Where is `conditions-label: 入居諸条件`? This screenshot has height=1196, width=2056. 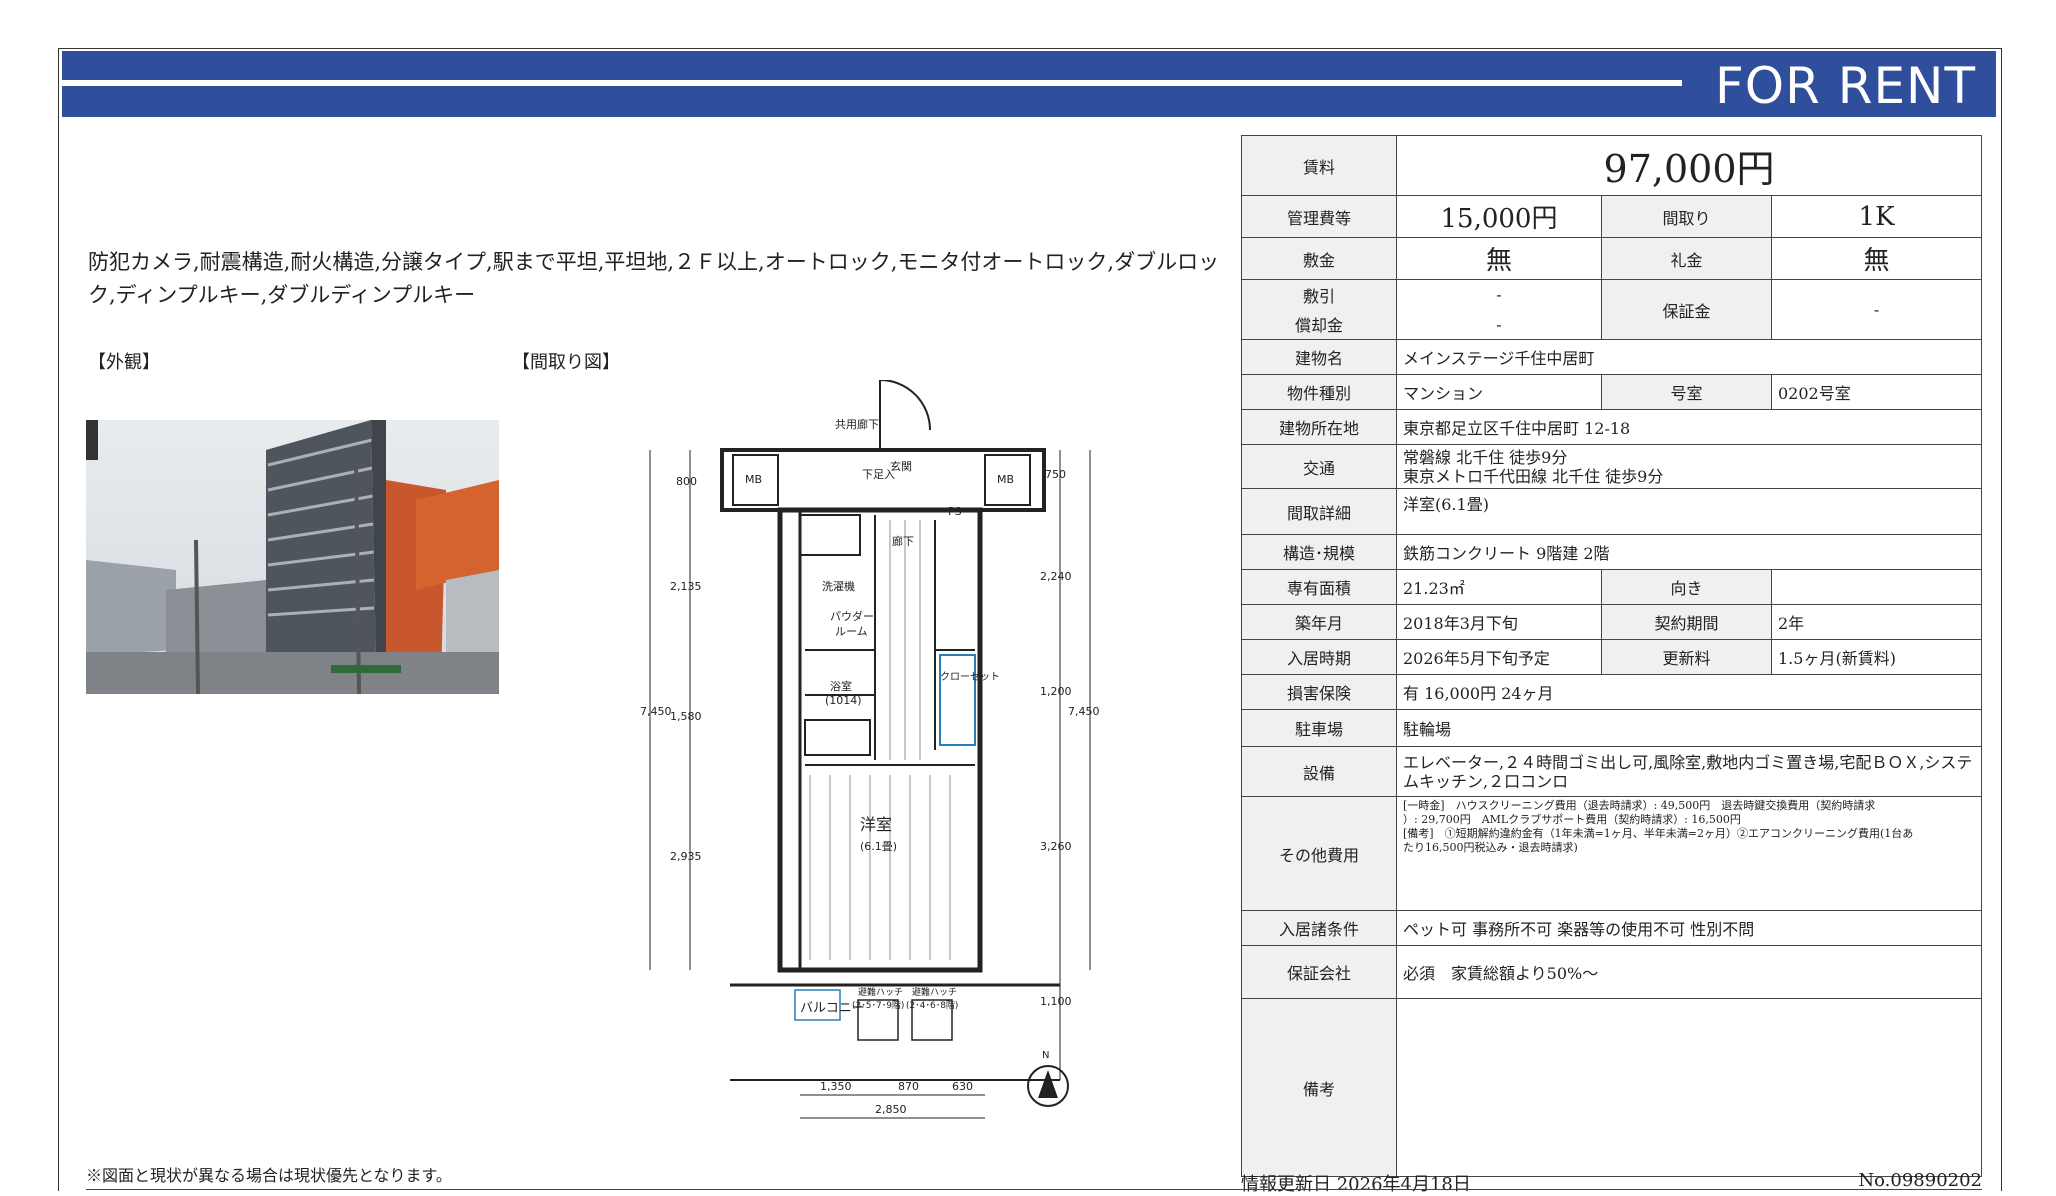
conditions-label: 入居諸条件 is located at coordinates (1319, 928).